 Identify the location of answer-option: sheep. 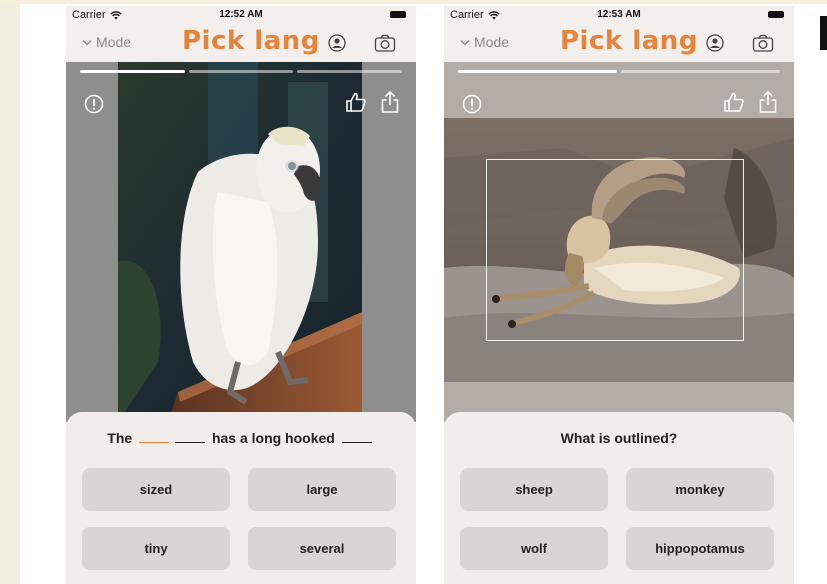
(534, 489).